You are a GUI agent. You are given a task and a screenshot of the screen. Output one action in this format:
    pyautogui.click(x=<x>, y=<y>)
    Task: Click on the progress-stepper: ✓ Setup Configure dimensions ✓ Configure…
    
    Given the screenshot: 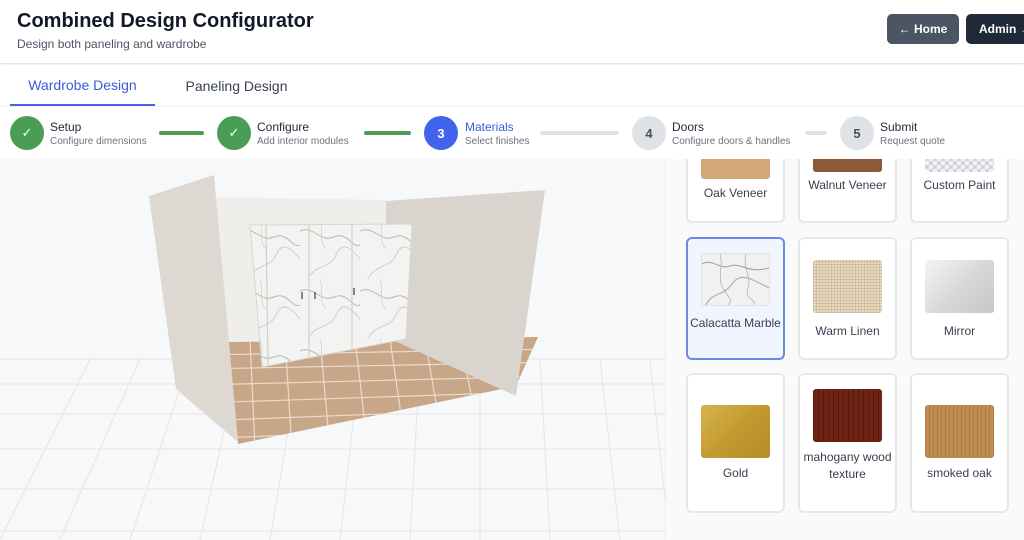 What is the action you would take?
    pyautogui.click(x=512, y=133)
    